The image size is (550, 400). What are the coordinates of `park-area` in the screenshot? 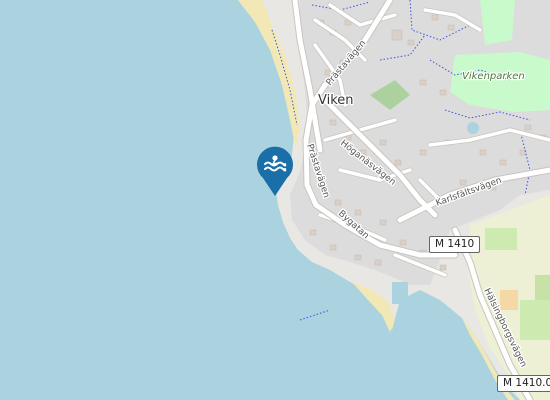 It's located at (497, 22).